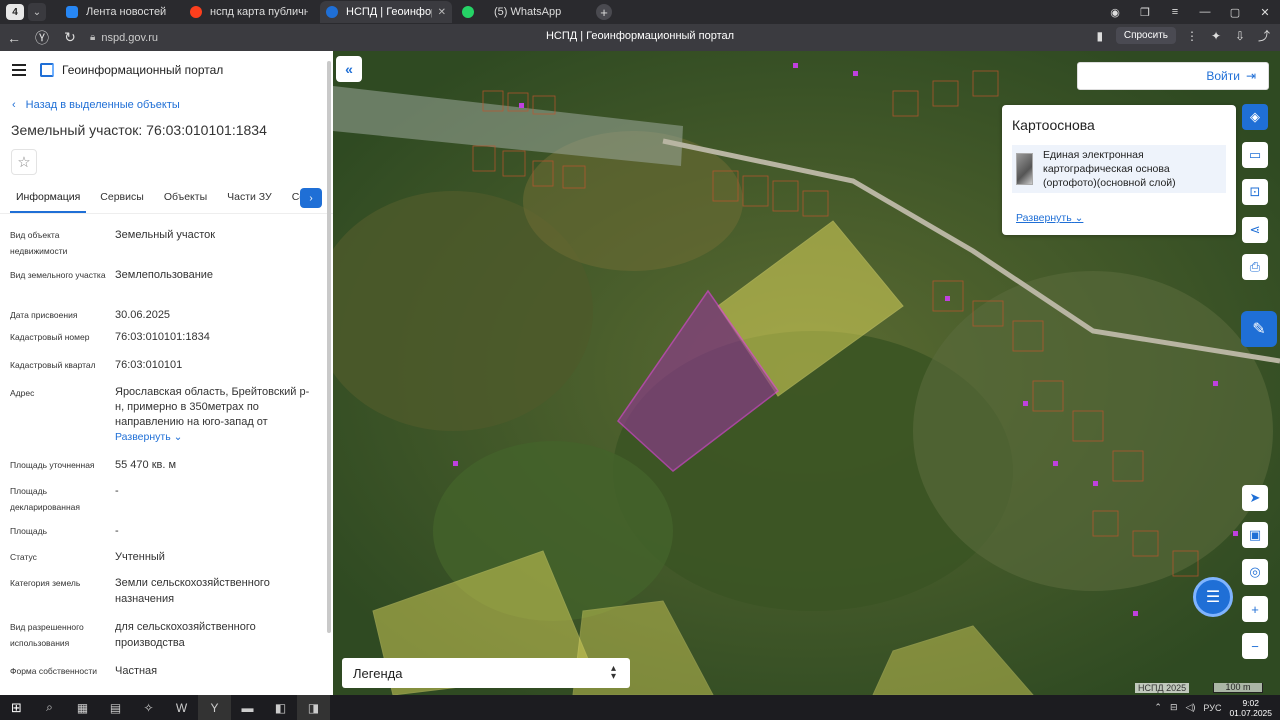 This screenshot has height=720, width=1280. I want to click on more-icon: ⋮, so click(1192, 36).